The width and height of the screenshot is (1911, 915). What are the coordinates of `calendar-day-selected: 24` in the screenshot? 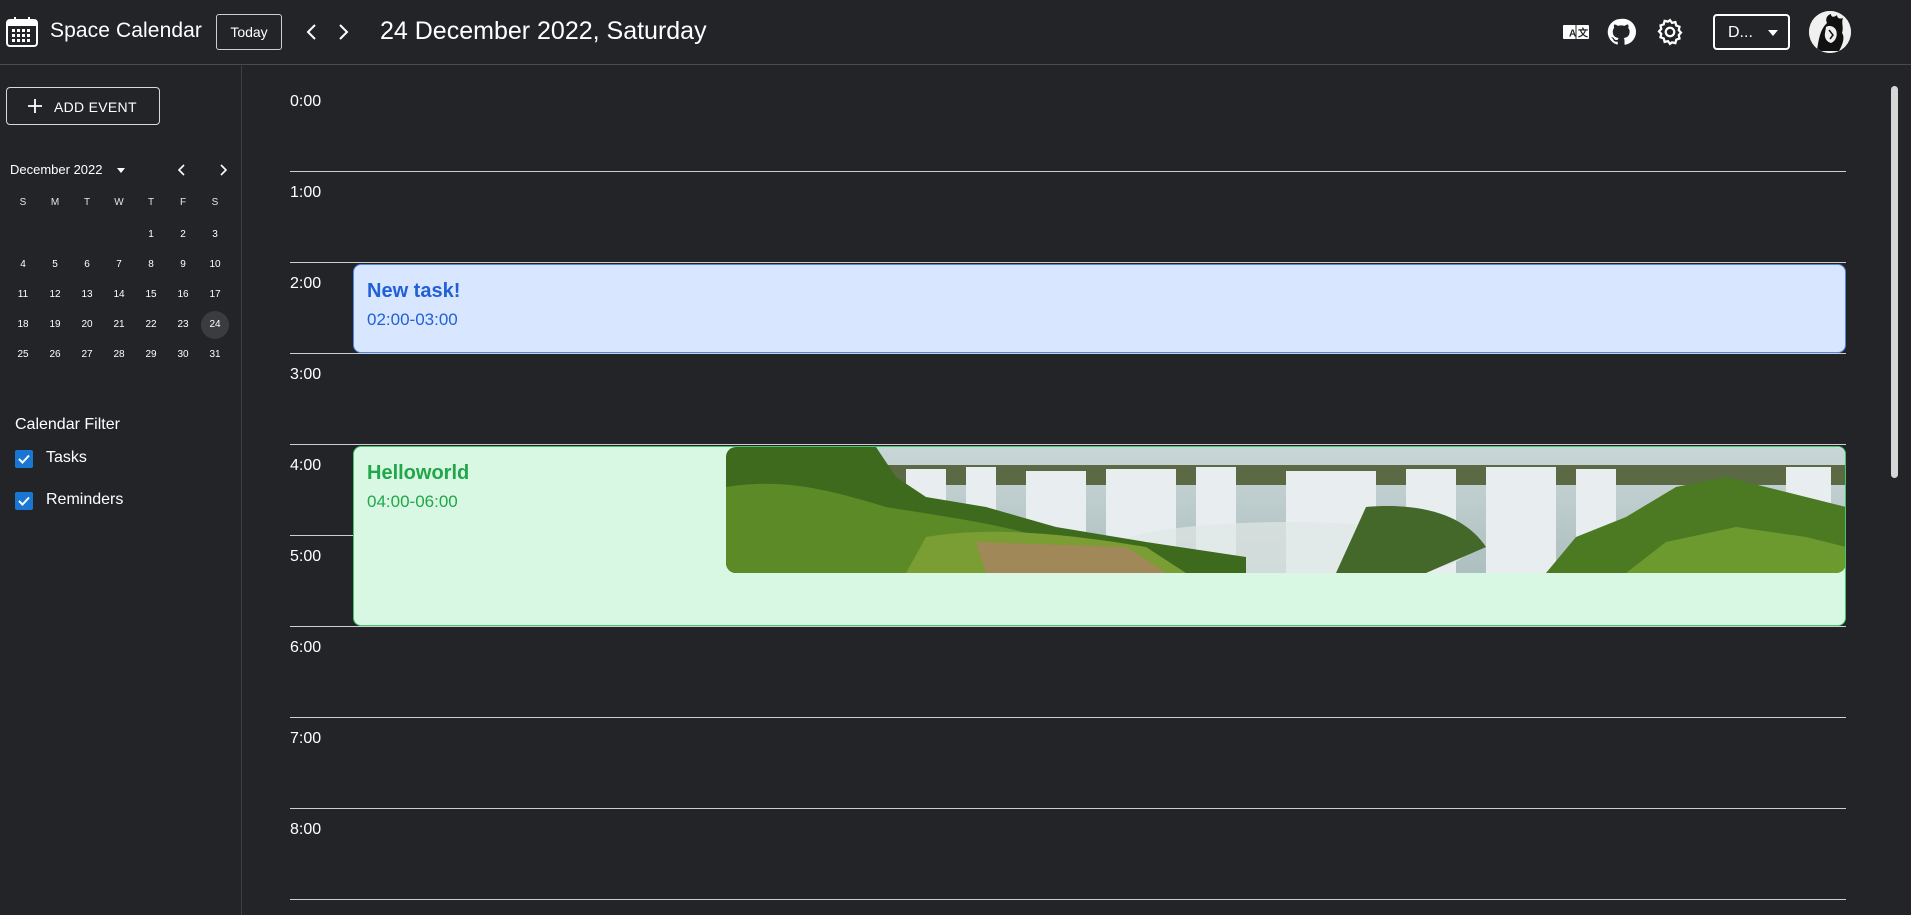 It's located at (215, 325).